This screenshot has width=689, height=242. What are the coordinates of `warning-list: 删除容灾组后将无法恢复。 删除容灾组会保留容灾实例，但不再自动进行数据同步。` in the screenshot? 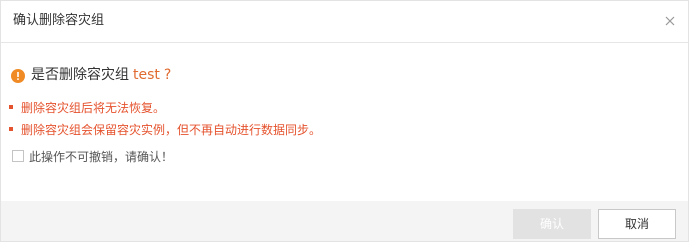 It's located at (165, 119).